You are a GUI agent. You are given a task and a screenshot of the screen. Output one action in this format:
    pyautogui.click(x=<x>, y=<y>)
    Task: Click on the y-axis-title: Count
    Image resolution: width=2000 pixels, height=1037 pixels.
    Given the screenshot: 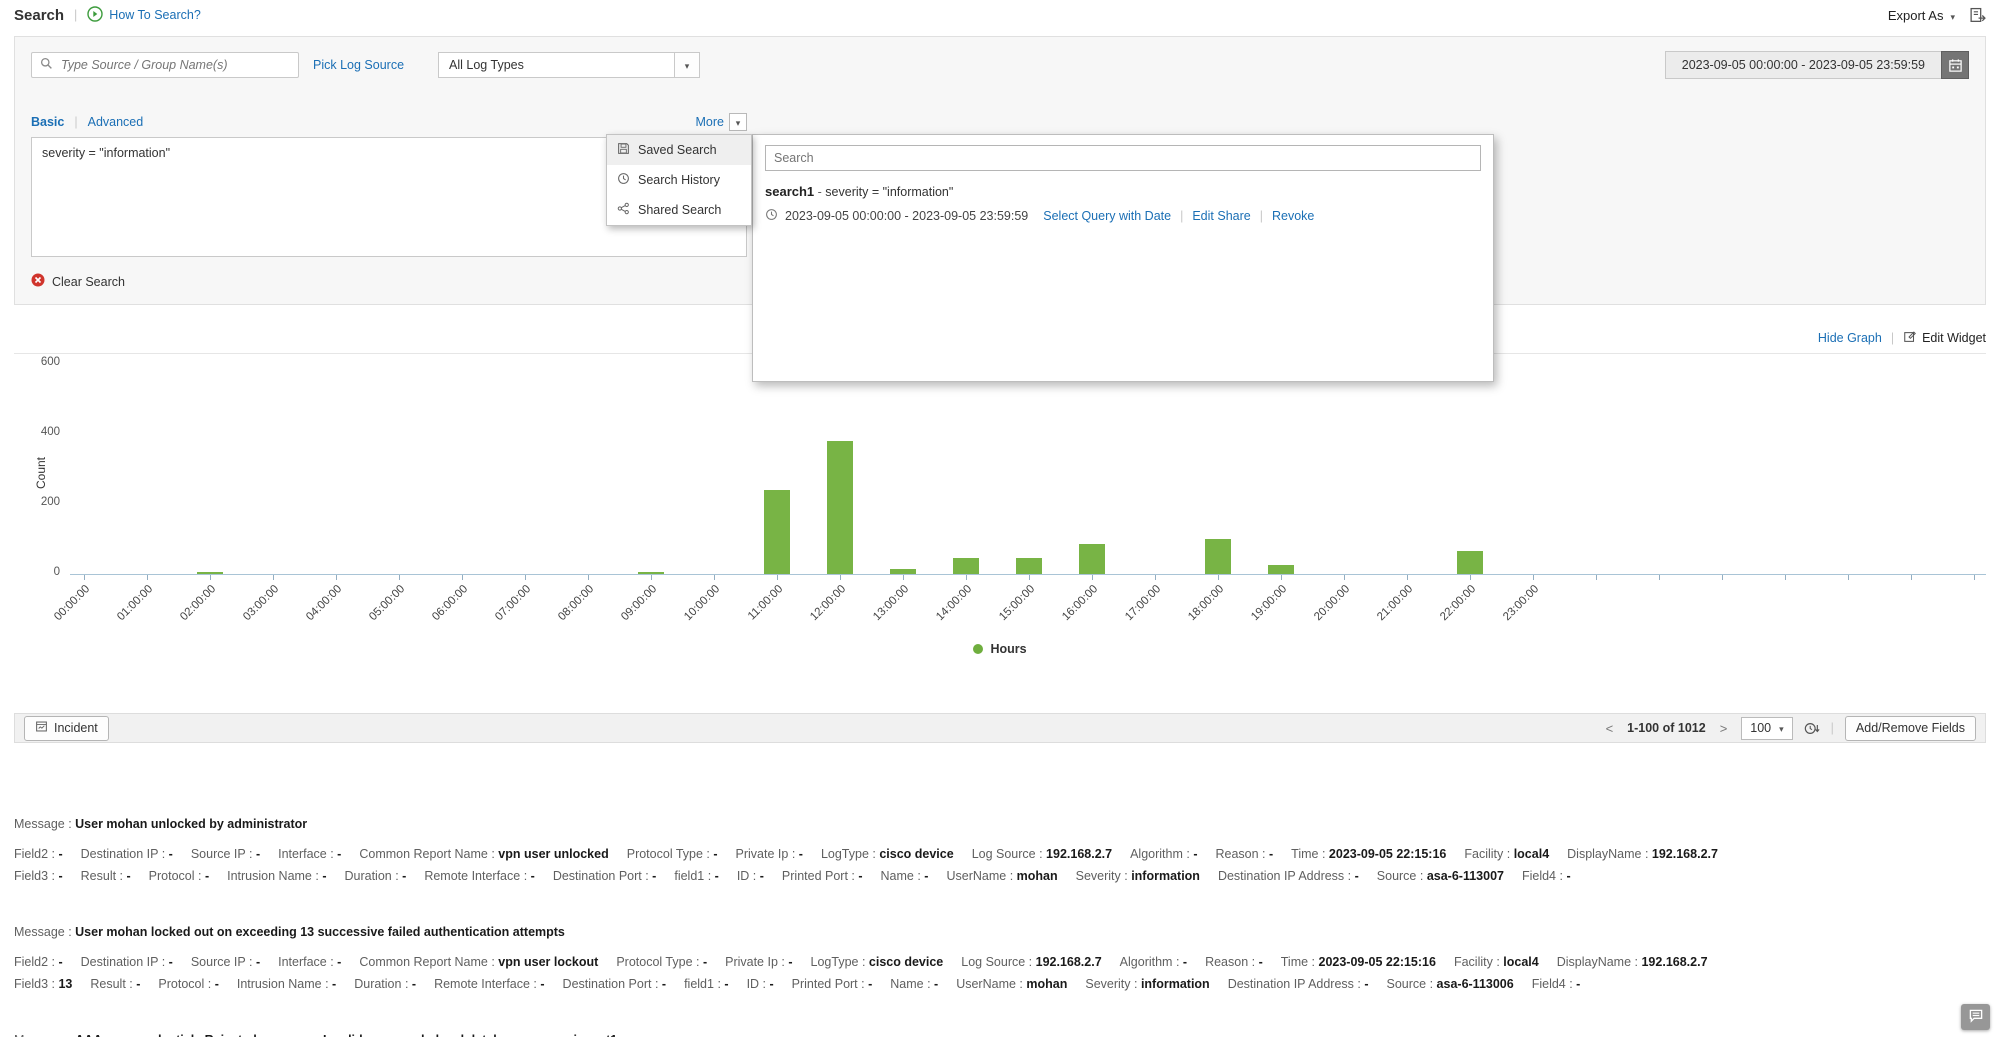 What is the action you would take?
    pyautogui.click(x=41, y=472)
    